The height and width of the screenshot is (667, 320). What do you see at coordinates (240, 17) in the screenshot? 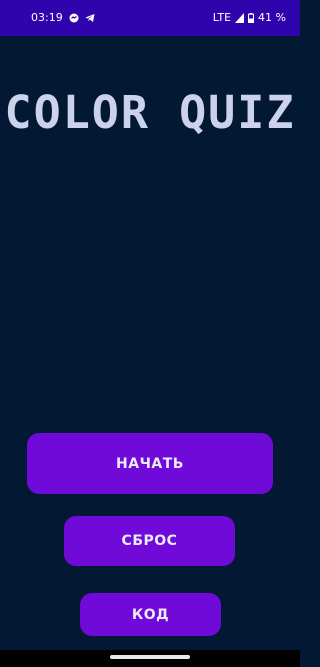
I see `signal-icon` at bounding box center [240, 17].